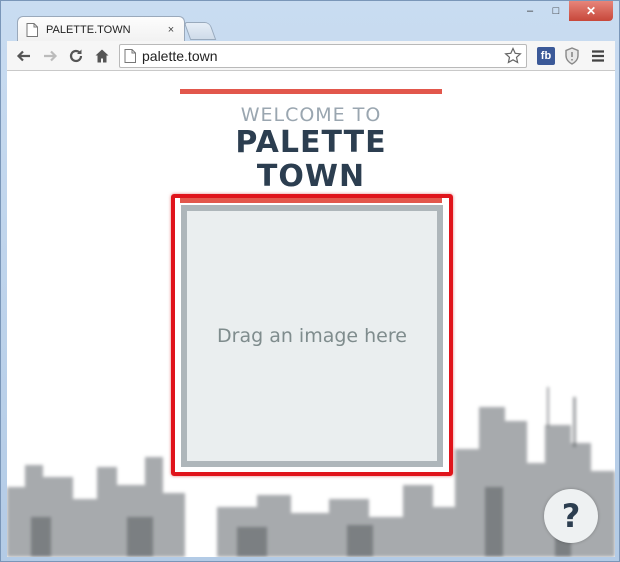 This screenshot has height=562, width=620. I want to click on url-text: palette.town, so click(323, 56).